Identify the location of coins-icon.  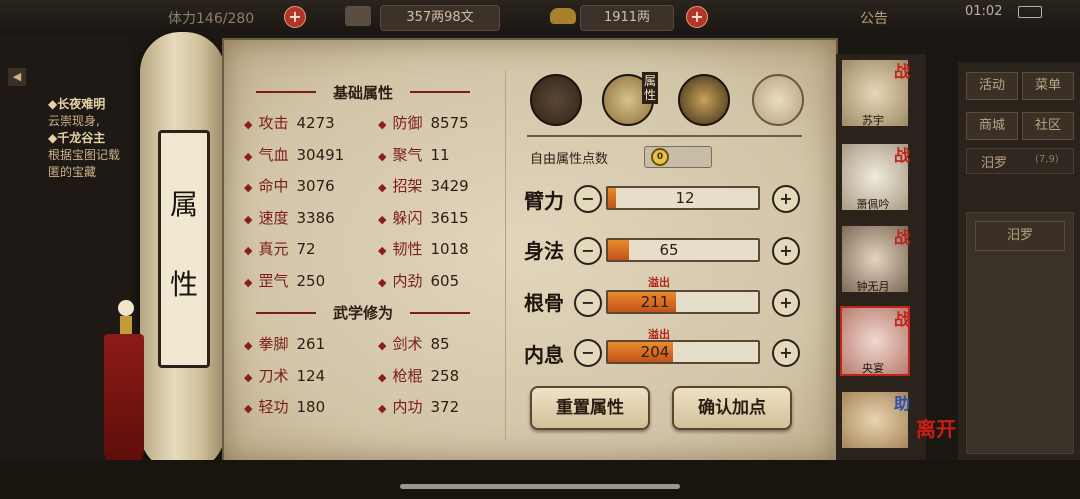
(358, 16).